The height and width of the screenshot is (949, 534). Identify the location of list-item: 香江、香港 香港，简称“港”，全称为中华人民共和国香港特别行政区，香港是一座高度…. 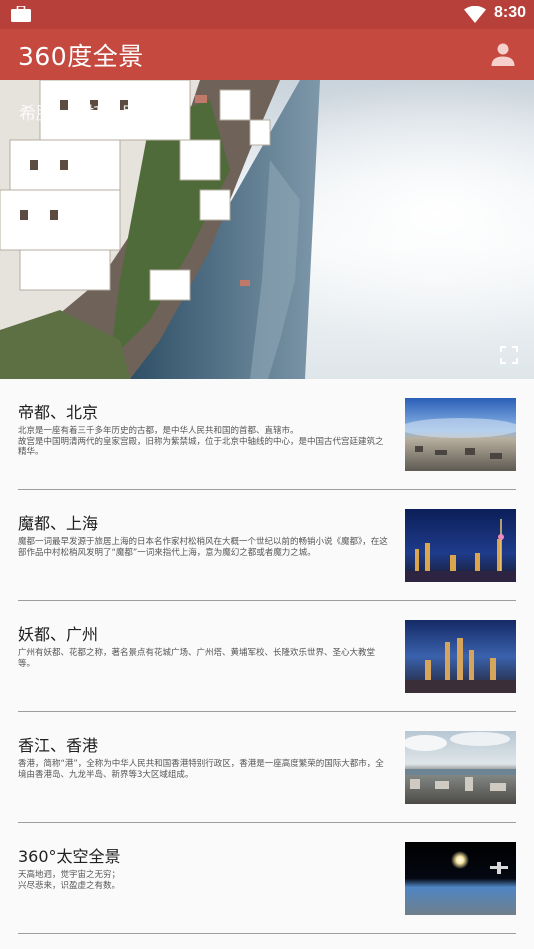
(267, 767).